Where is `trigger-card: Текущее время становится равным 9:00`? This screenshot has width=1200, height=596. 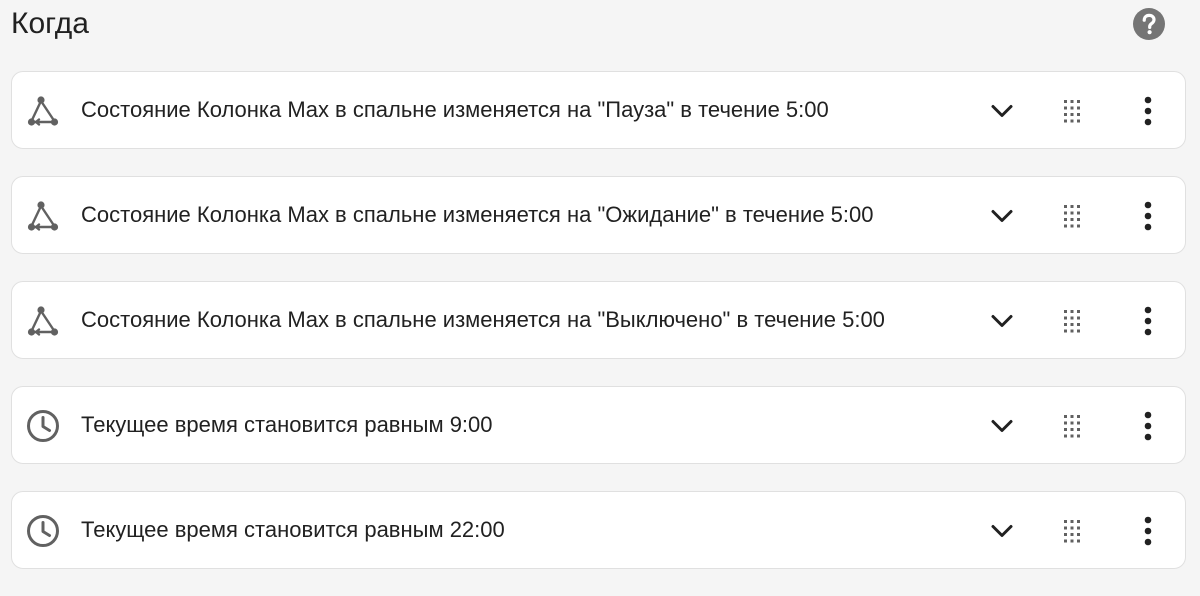 trigger-card: Текущее время становится равным 9:00 is located at coordinates (598, 425).